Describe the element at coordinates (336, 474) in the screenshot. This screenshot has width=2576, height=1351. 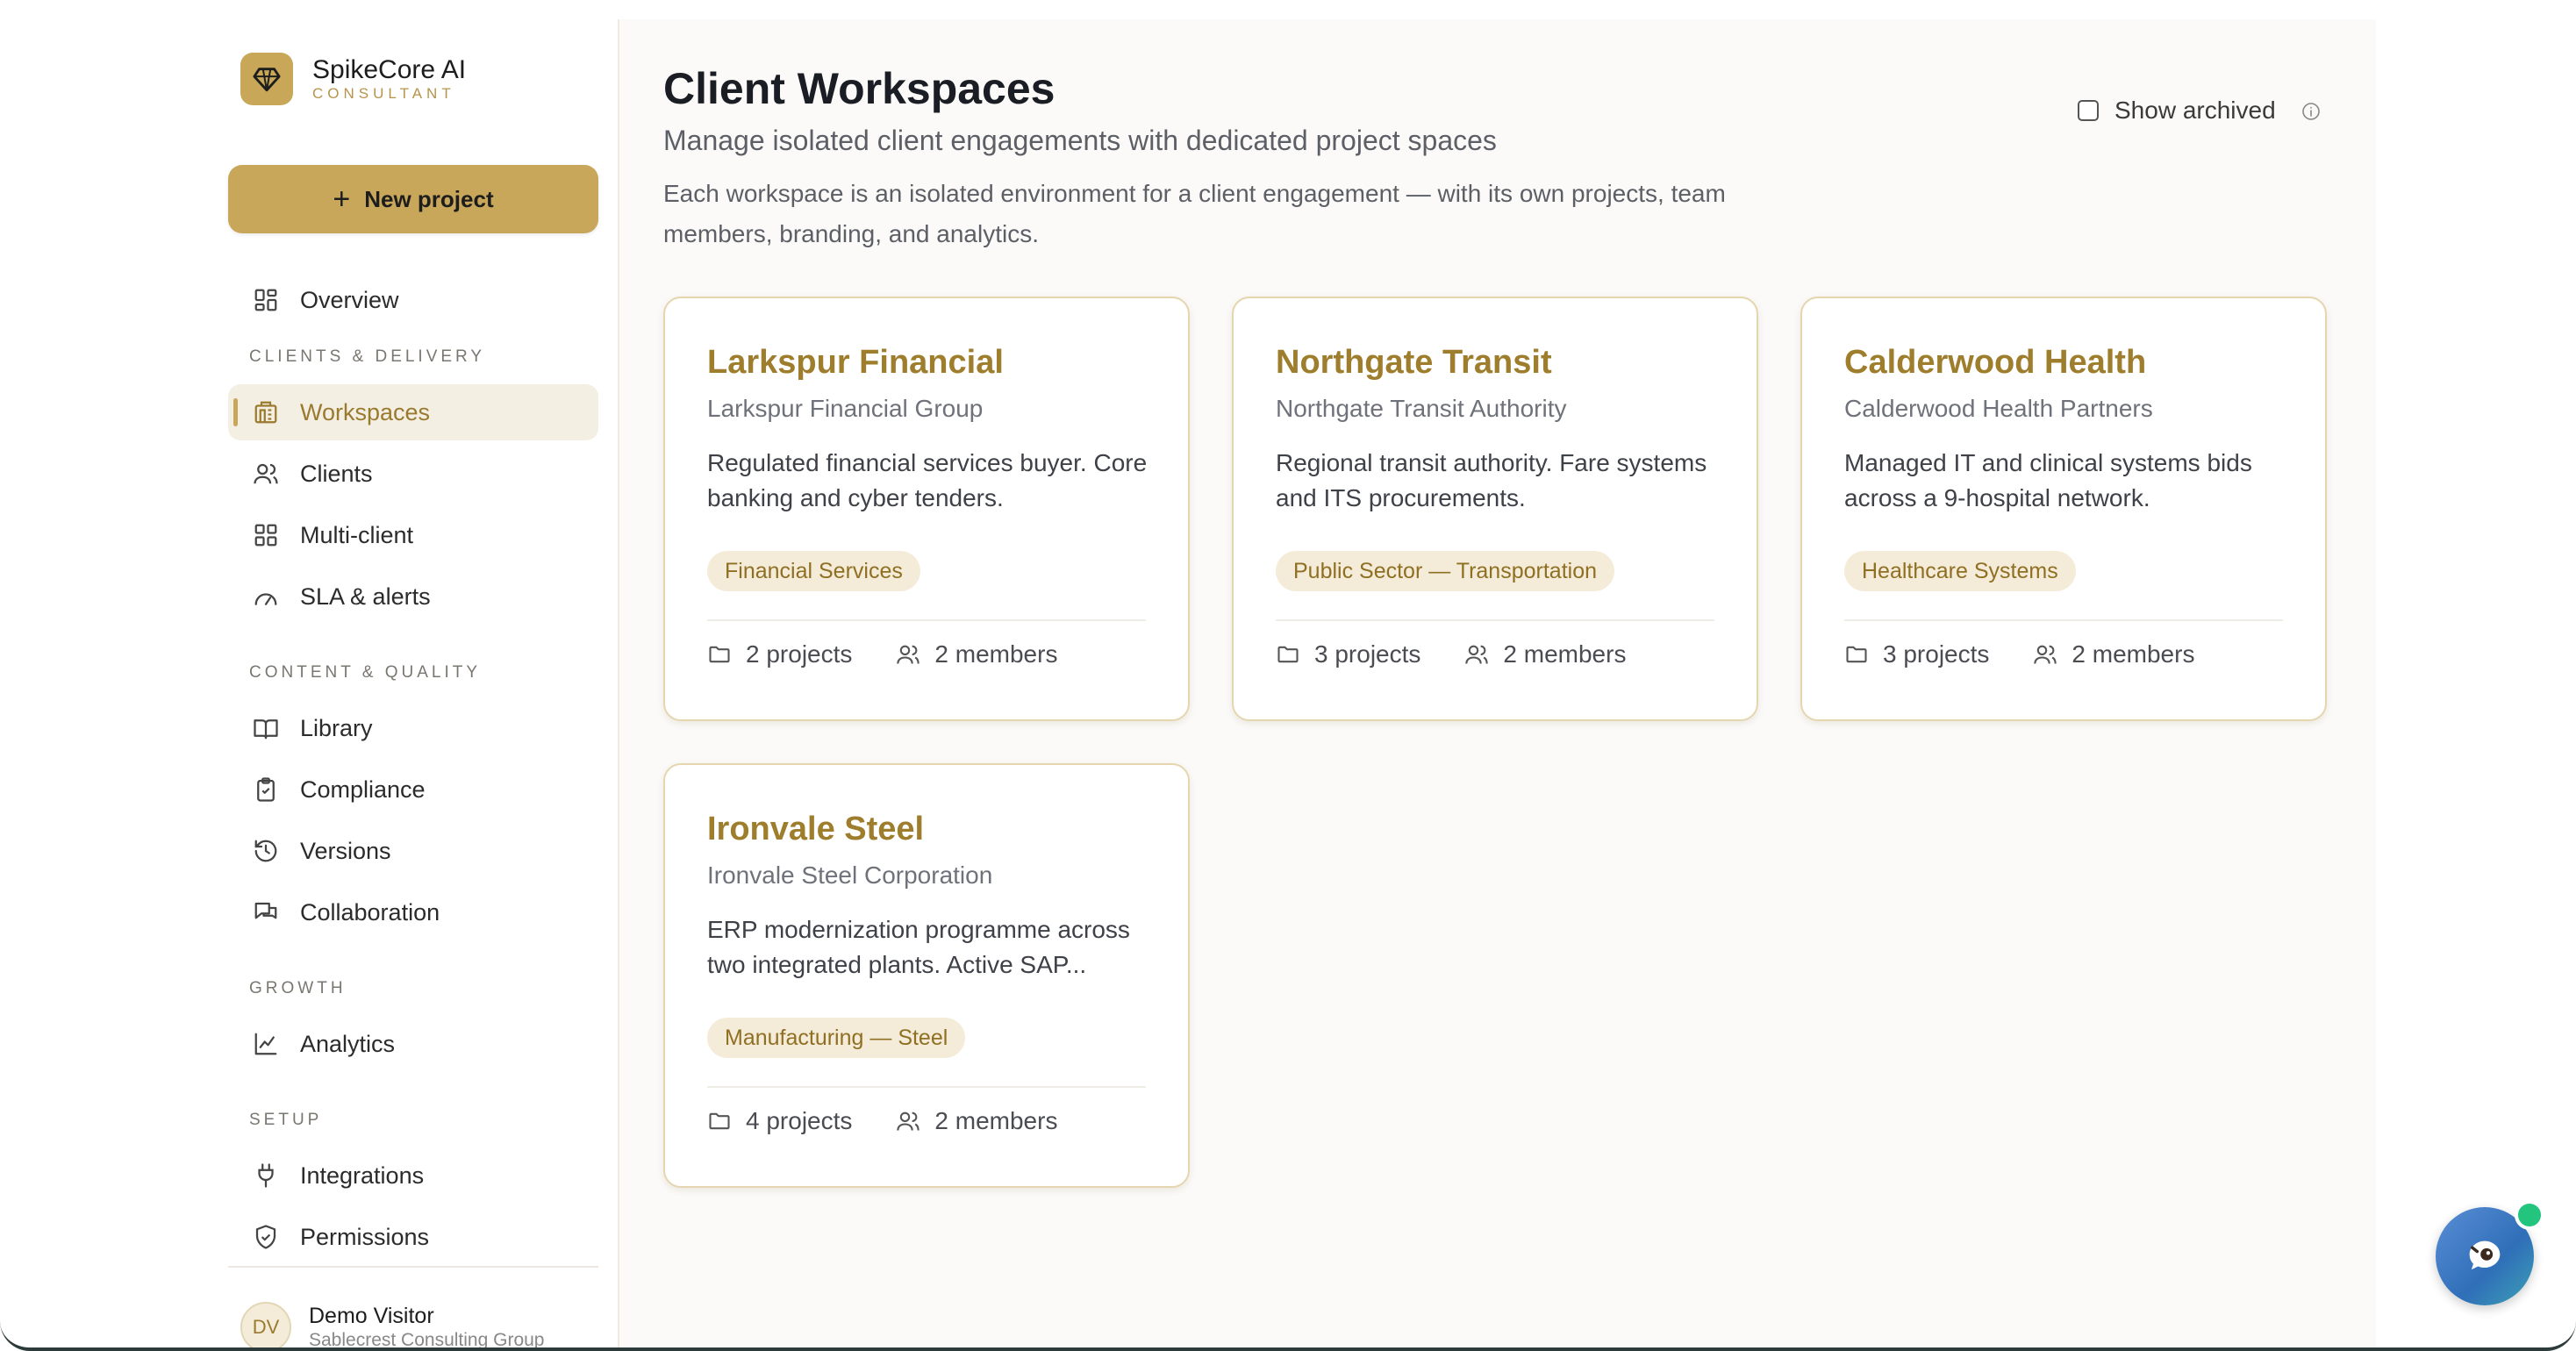
I see `sidebar-item-label: Clients` at that location.